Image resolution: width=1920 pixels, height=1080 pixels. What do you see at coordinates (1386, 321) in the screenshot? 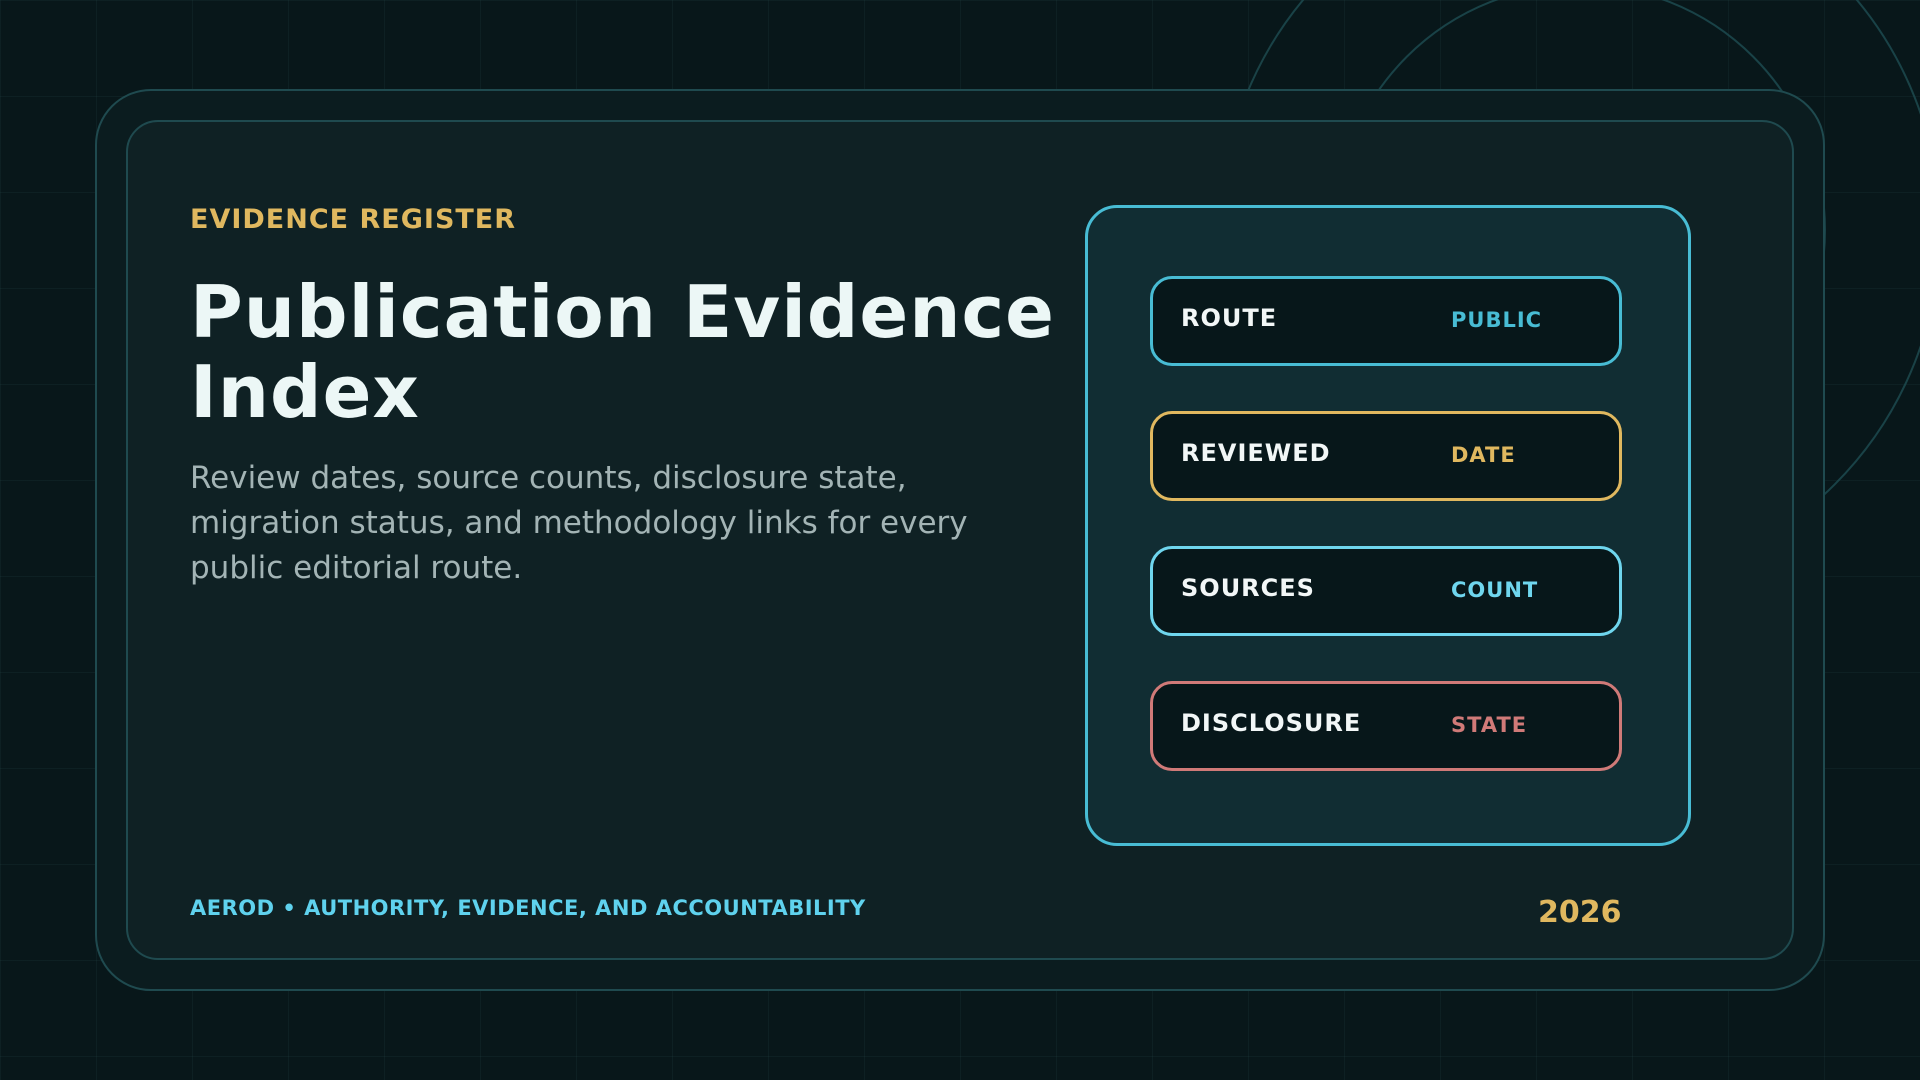
I see `field-route: ROUTE PUBLIC` at bounding box center [1386, 321].